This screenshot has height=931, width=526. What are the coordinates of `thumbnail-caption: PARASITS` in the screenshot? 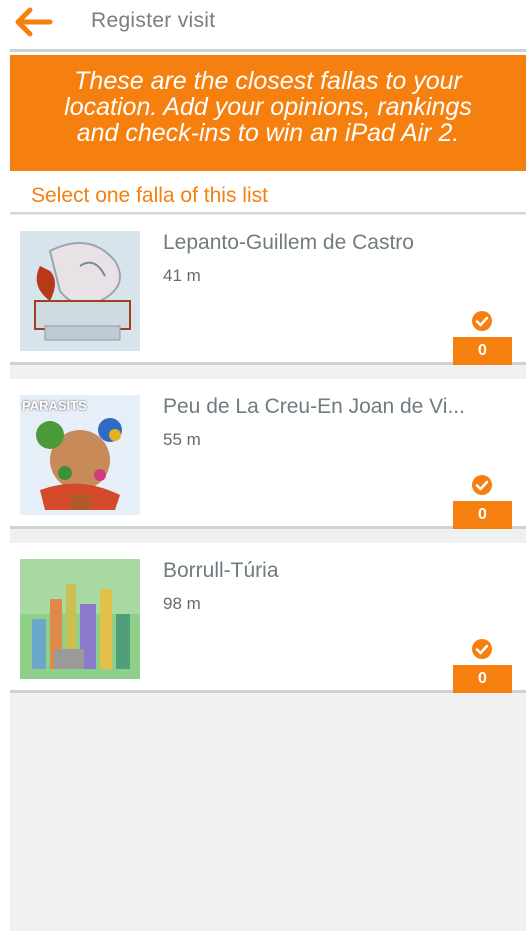 It's located at (54, 405).